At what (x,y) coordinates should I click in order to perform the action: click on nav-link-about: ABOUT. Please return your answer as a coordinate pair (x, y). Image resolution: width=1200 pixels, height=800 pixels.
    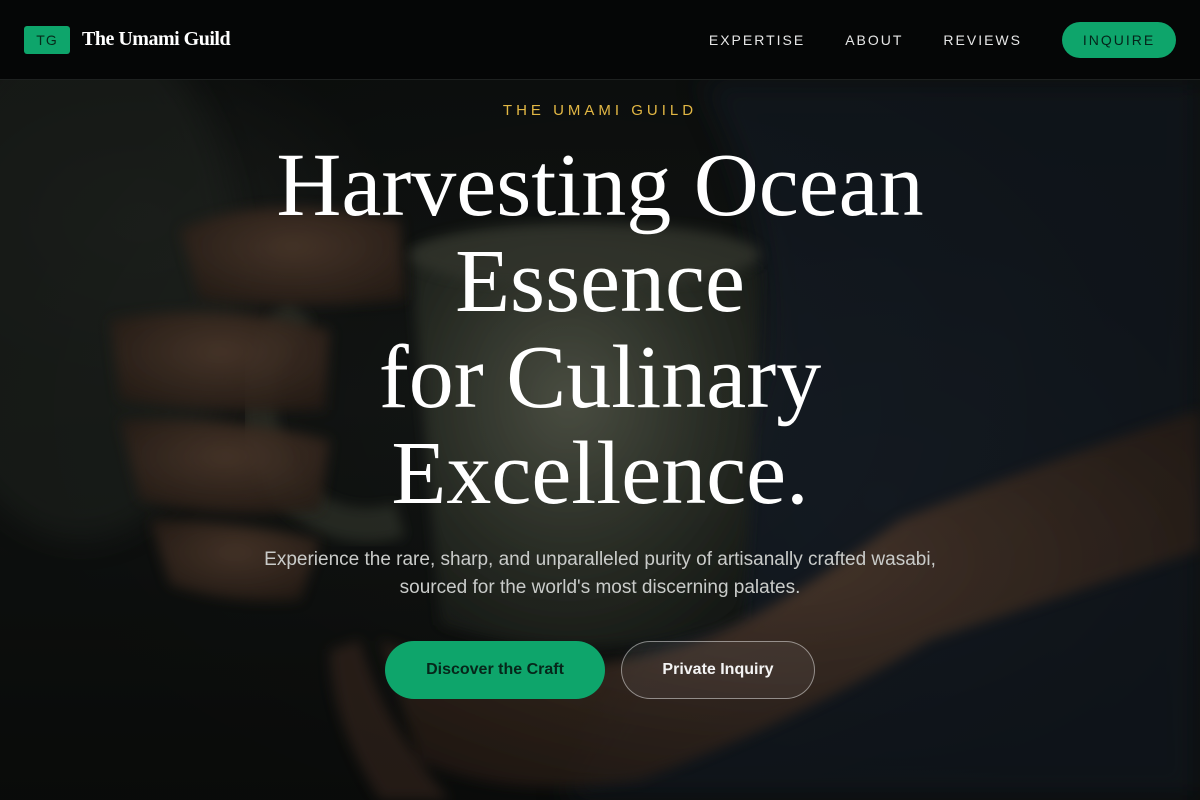
    Looking at the image, I should click on (874, 40).